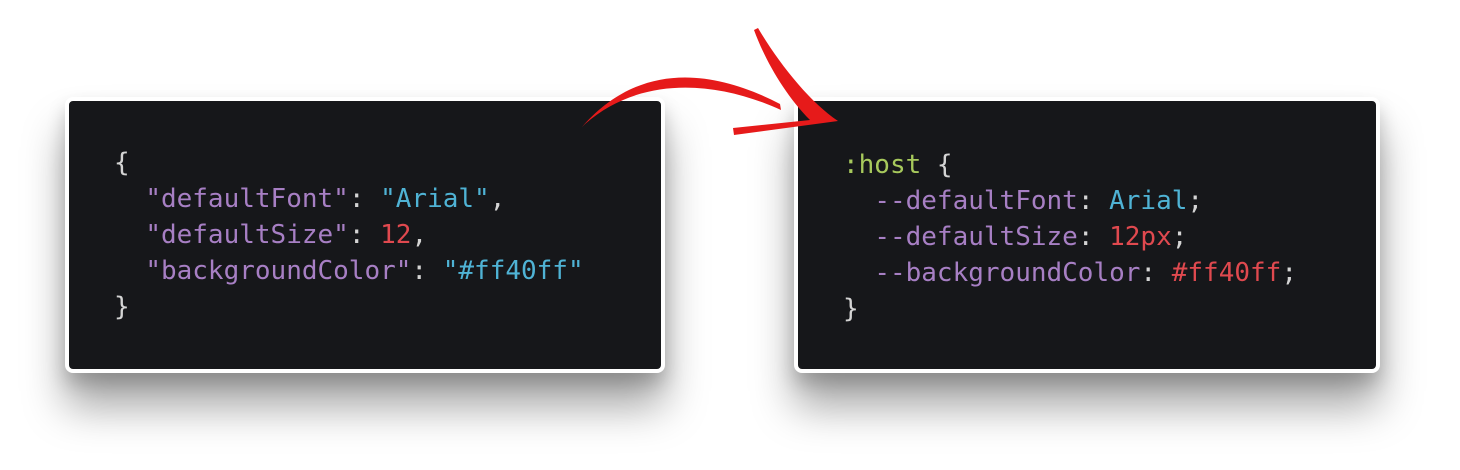 The image size is (1460, 470). What do you see at coordinates (710, 81) in the screenshot?
I see `curved-arrow-right-icon` at bounding box center [710, 81].